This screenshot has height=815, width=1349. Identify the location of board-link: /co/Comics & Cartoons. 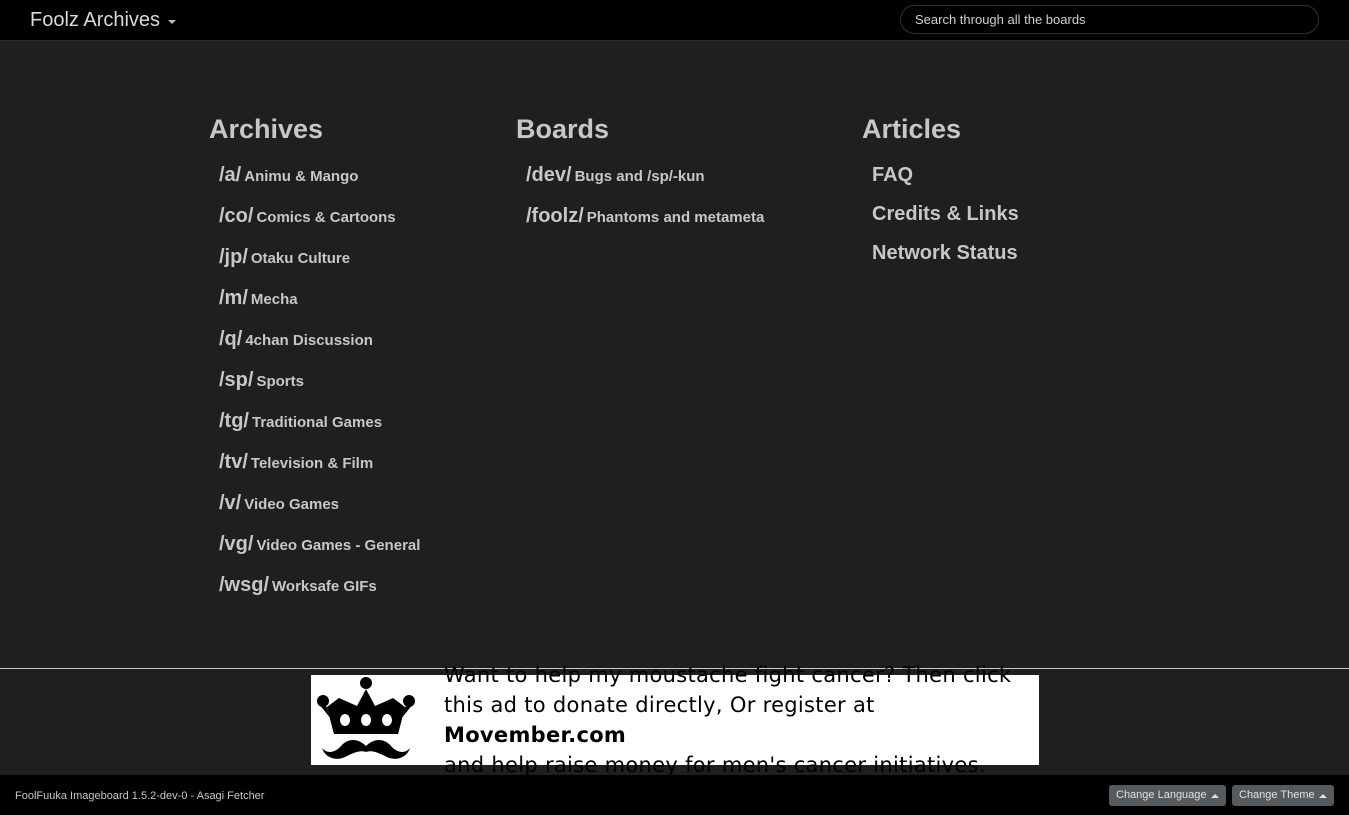
(307, 216).